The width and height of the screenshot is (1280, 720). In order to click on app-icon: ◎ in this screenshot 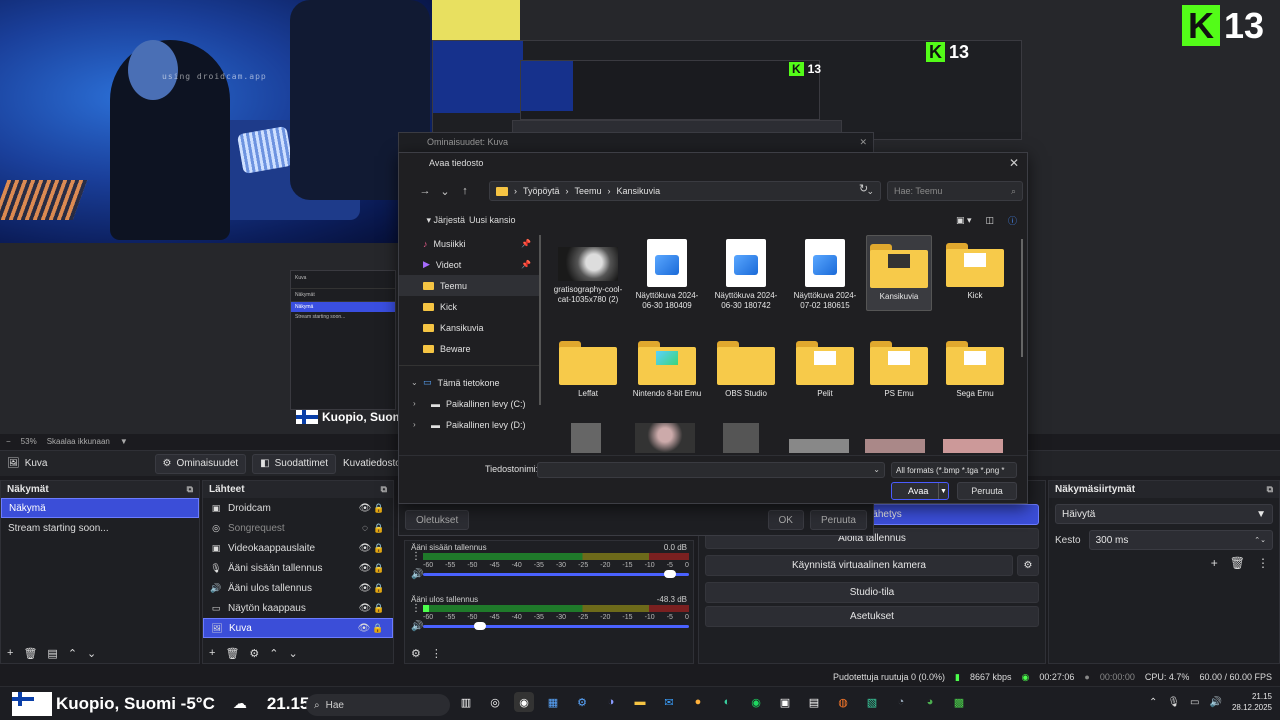, I will do `click(495, 702)`.